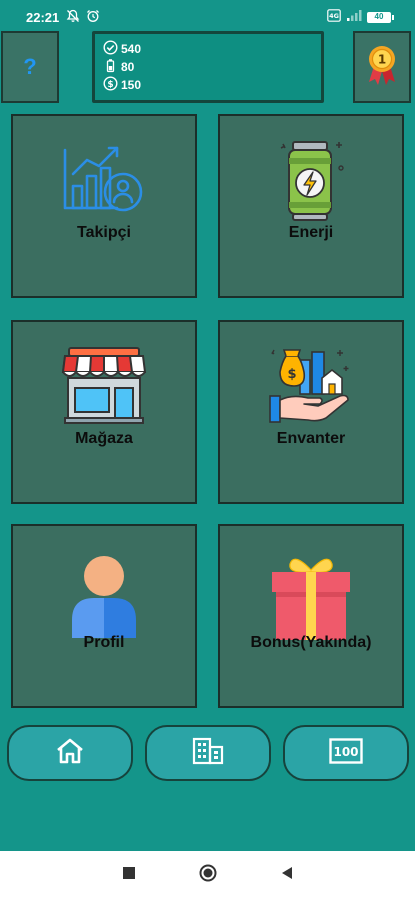  I want to click on followers-value: 540, so click(131, 49).